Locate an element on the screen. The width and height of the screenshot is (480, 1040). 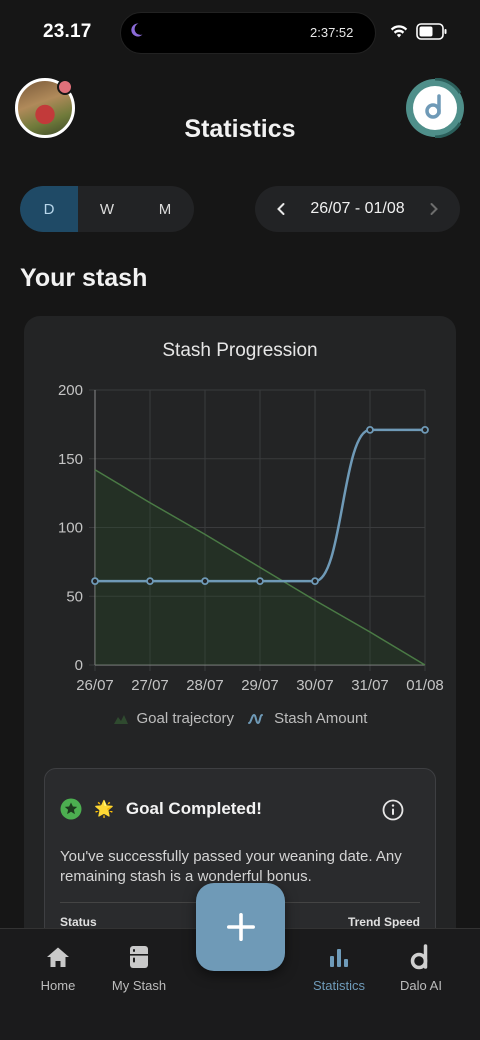
x-tick-label: 31/07 is located at coordinates (370, 685).